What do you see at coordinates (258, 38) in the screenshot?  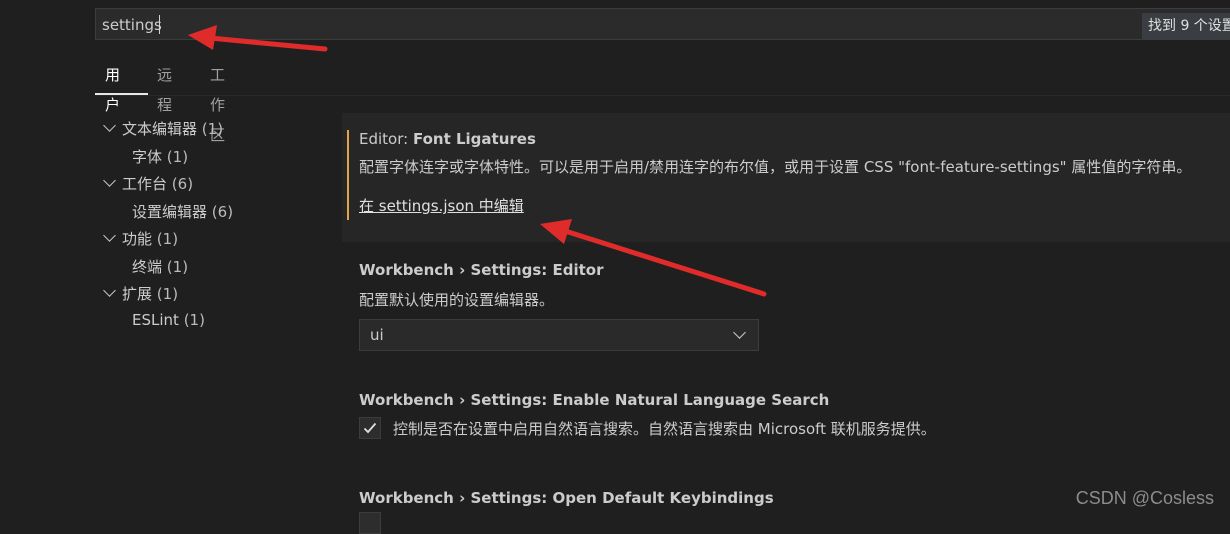 I see `annotation-arrow-search` at bounding box center [258, 38].